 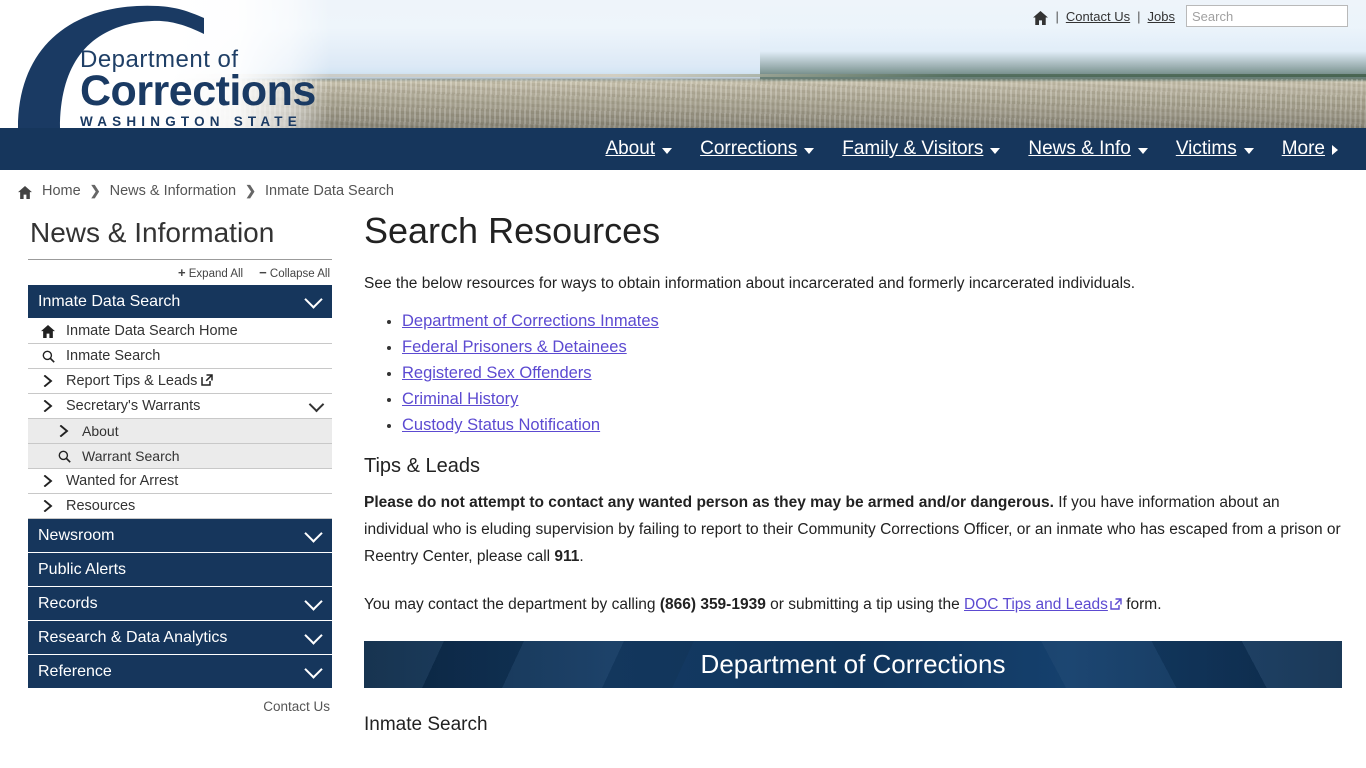 I want to click on nav-item-about: About, so click(x=638, y=149).